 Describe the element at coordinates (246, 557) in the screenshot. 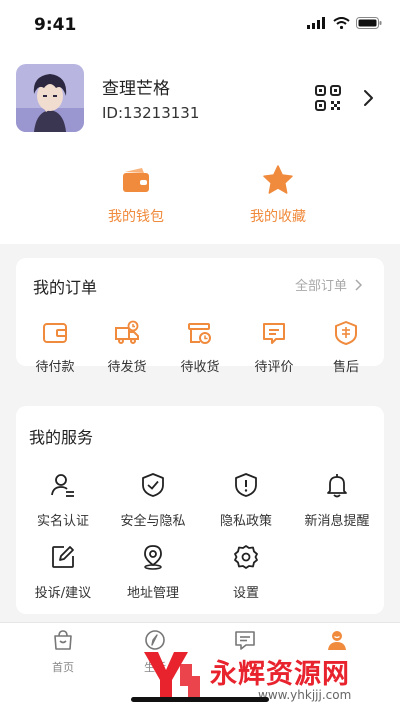

I see `gear-icon` at that location.